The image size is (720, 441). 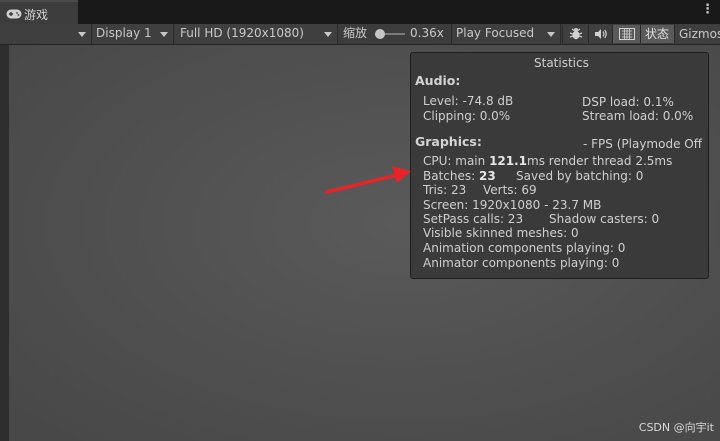 What do you see at coordinates (36, 15) in the screenshot?
I see `tab-label: 游戏` at bounding box center [36, 15].